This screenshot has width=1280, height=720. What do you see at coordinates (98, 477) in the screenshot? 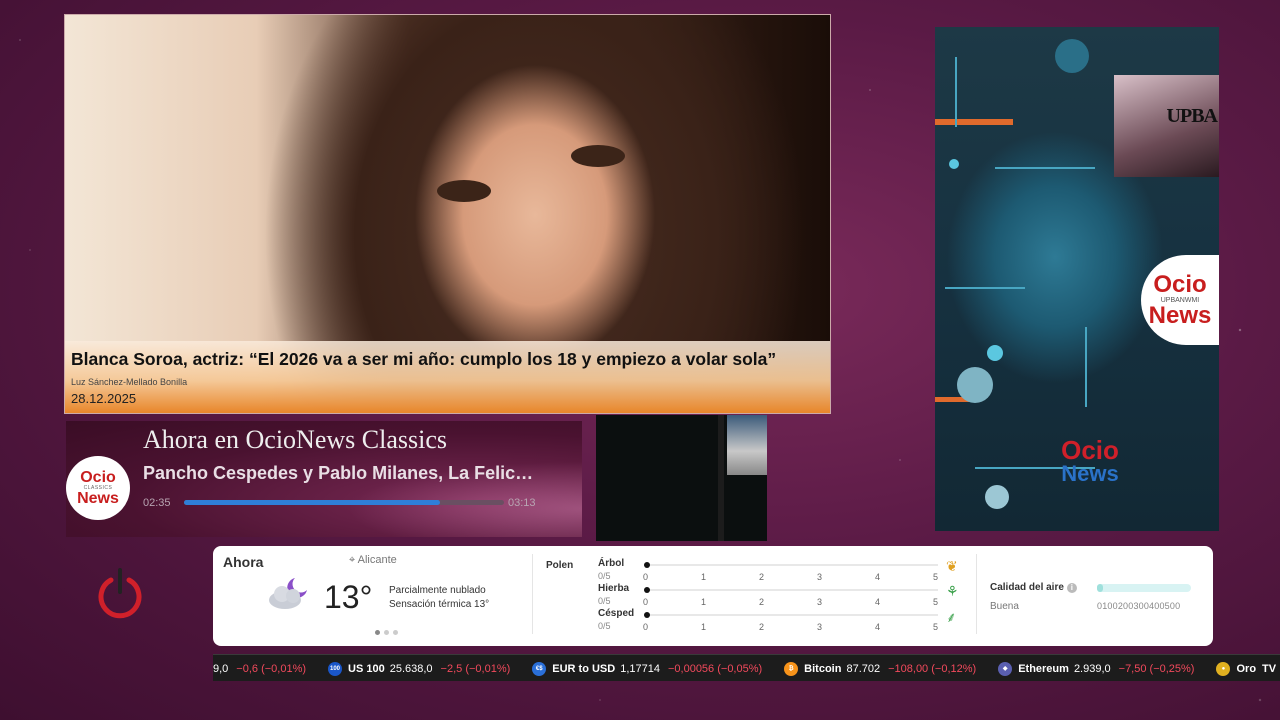
I see `logo-text-top: Ocio` at bounding box center [98, 477].